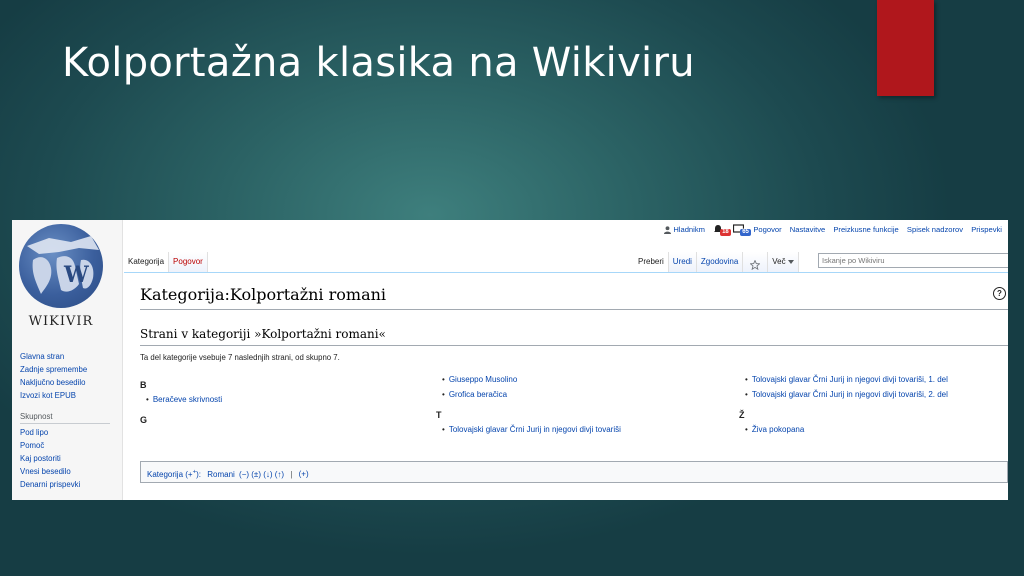 This screenshot has height=576, width=1024. What do you see at coordinates (36, 416) in the screenshot?
I see `sidebar-heading-community: Skupnost` at bounding box center [36, 416].